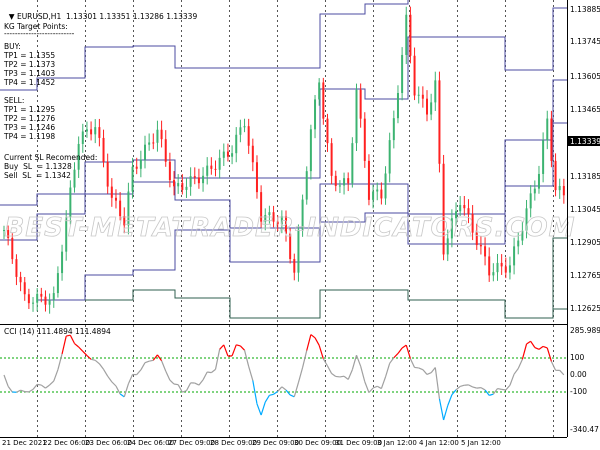 The height and width of the screenshot is (450, 600). I want to click on sell-tp3: TP3 = 1.1246, so click(30, 127).